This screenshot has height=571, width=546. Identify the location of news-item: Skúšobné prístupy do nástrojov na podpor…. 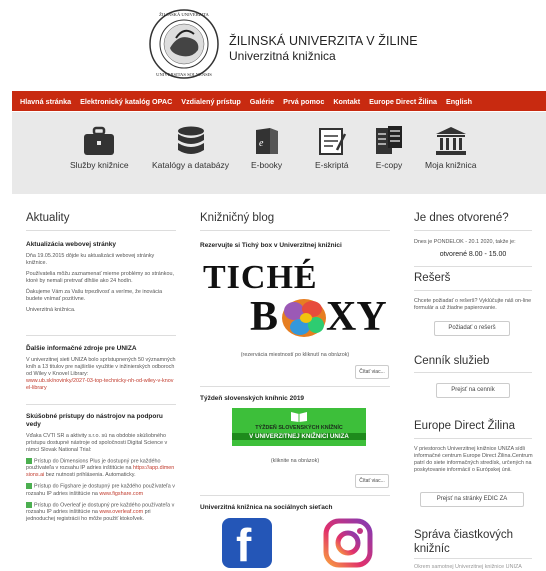
(101, 468).